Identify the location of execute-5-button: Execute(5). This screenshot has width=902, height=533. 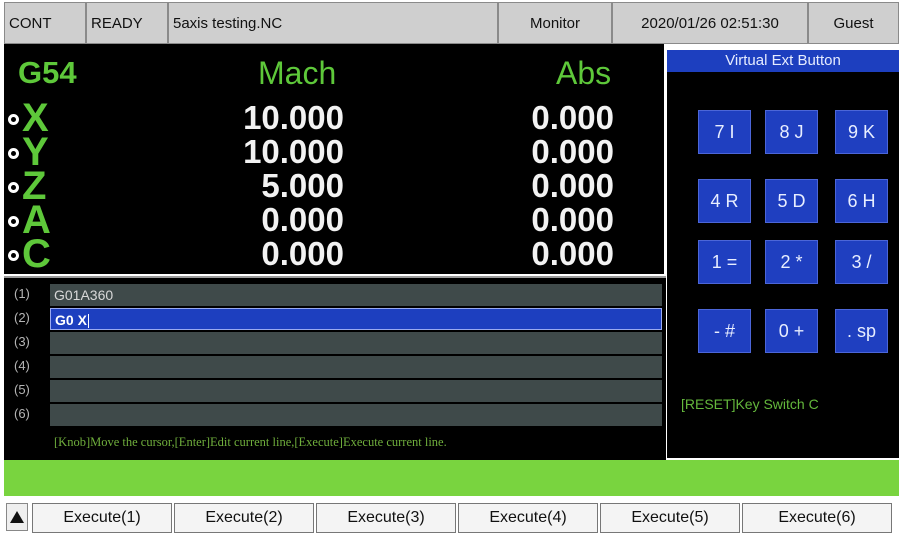
(670, 518).